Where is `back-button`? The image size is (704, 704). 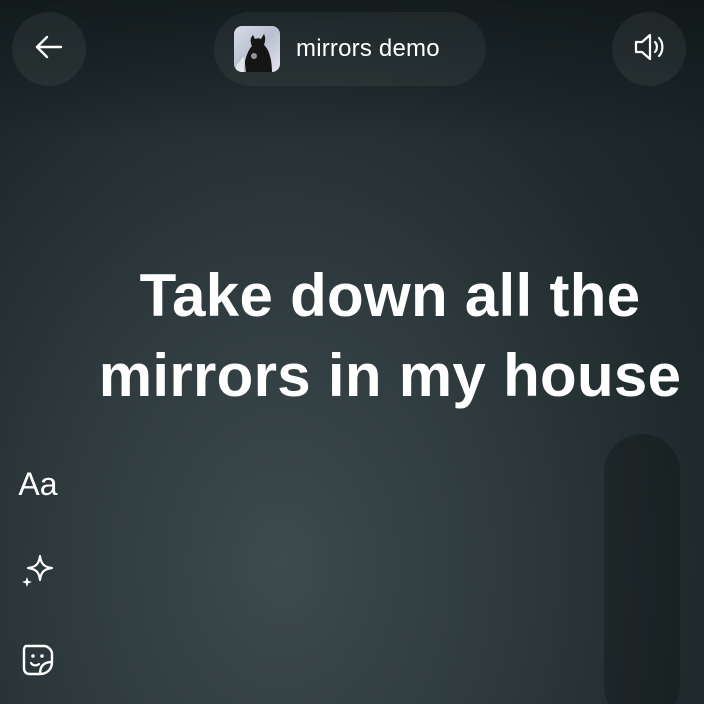 back-button is located at coordinates (49, 49).